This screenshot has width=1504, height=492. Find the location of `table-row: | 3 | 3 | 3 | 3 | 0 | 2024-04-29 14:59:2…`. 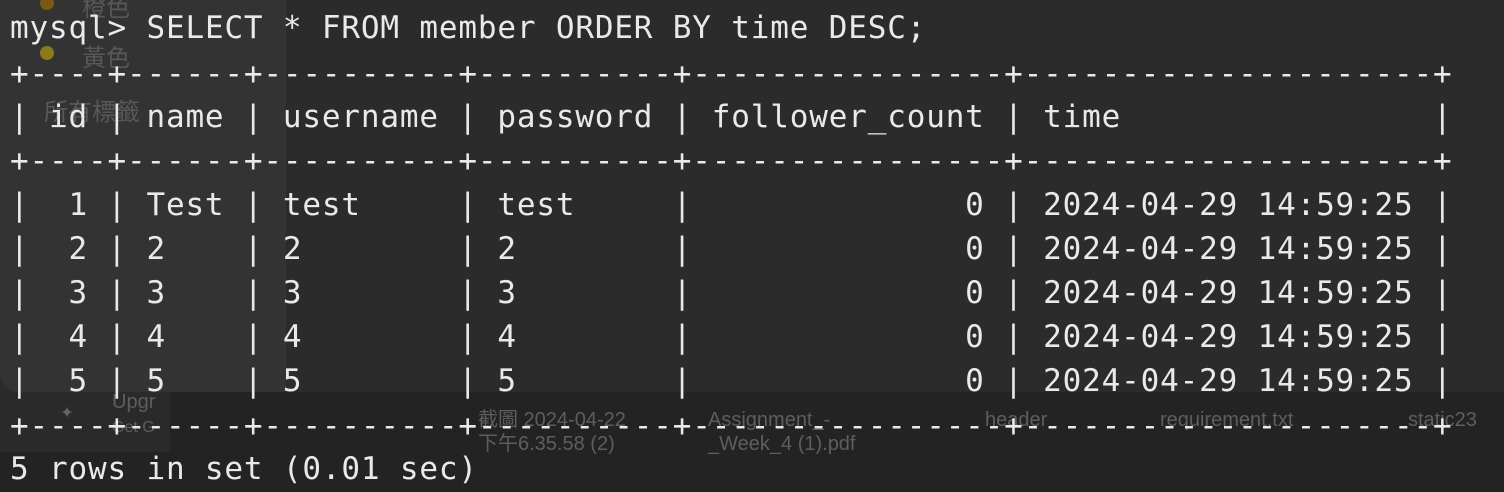

table-row: | 3 | 3 | 3 | 3 | 0 | 2024-04-29 14:59:2… is located at coordinates (731, 293).